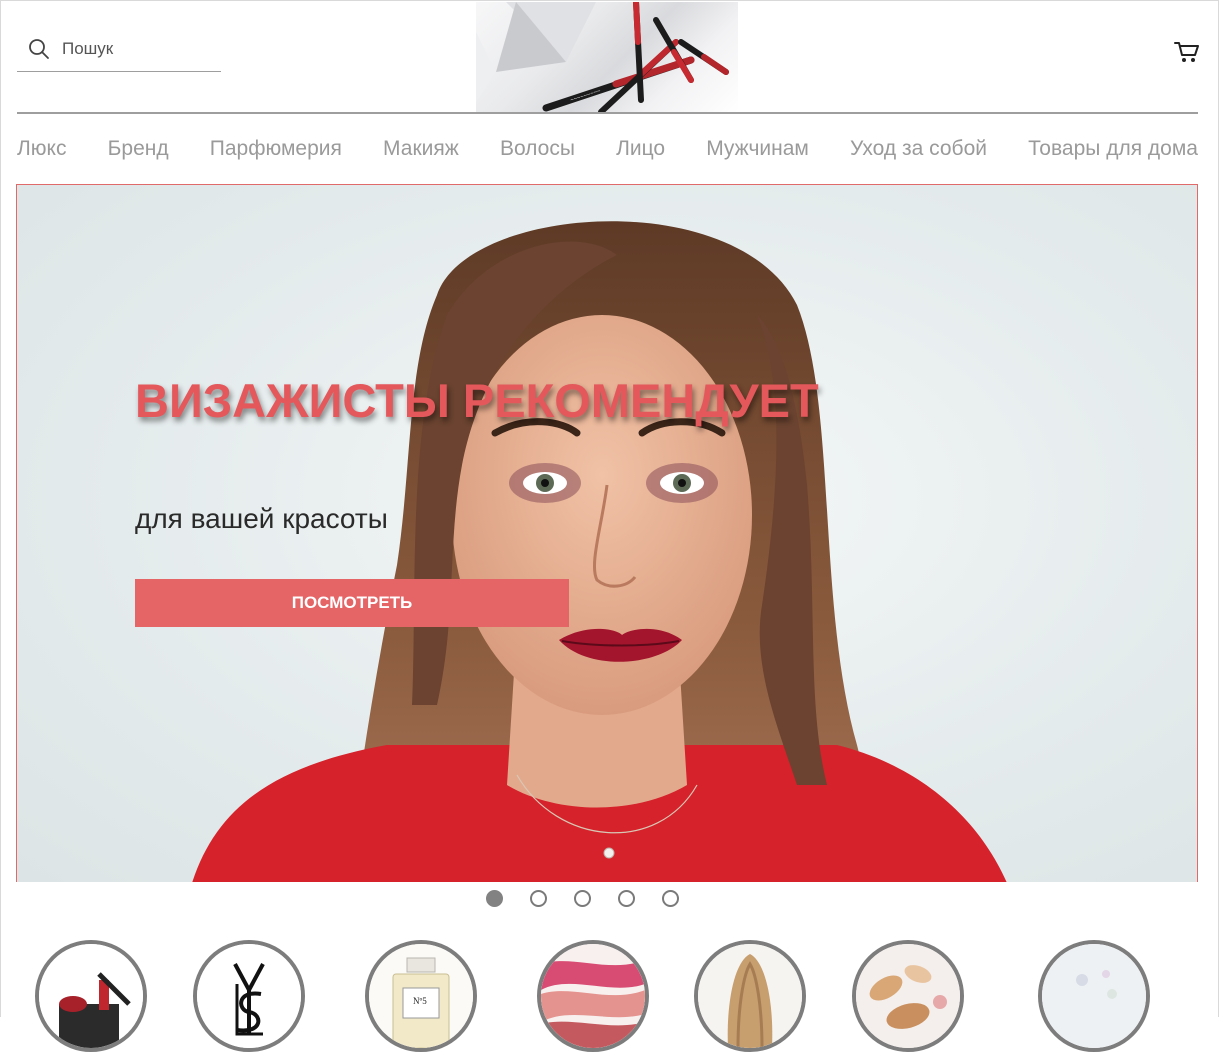 The image size is (1220, 1052). I want to click on nav-item-men: Мужчинам, so click(757, 149).